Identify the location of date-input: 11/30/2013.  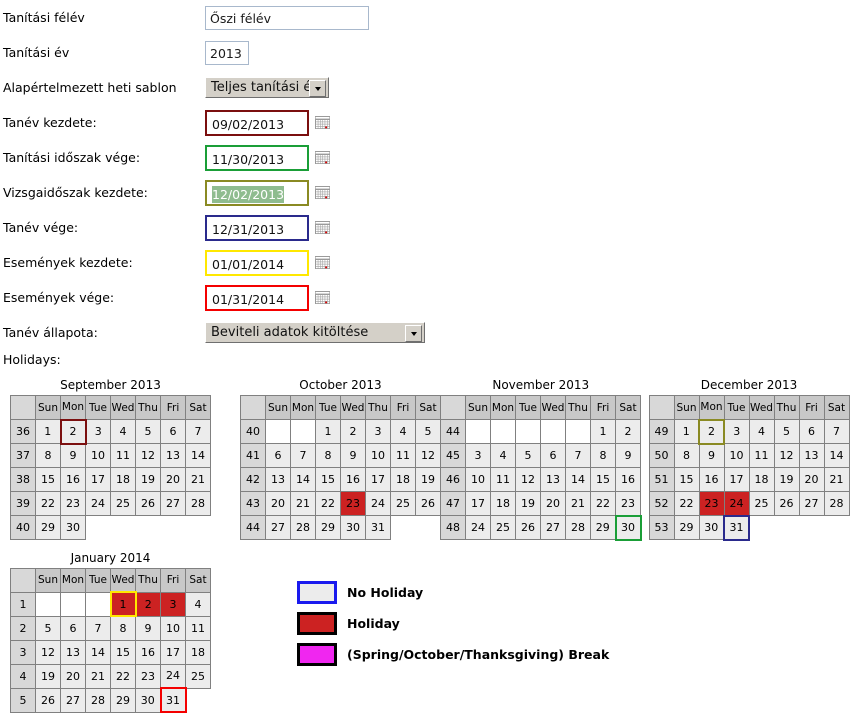
(257, 158).